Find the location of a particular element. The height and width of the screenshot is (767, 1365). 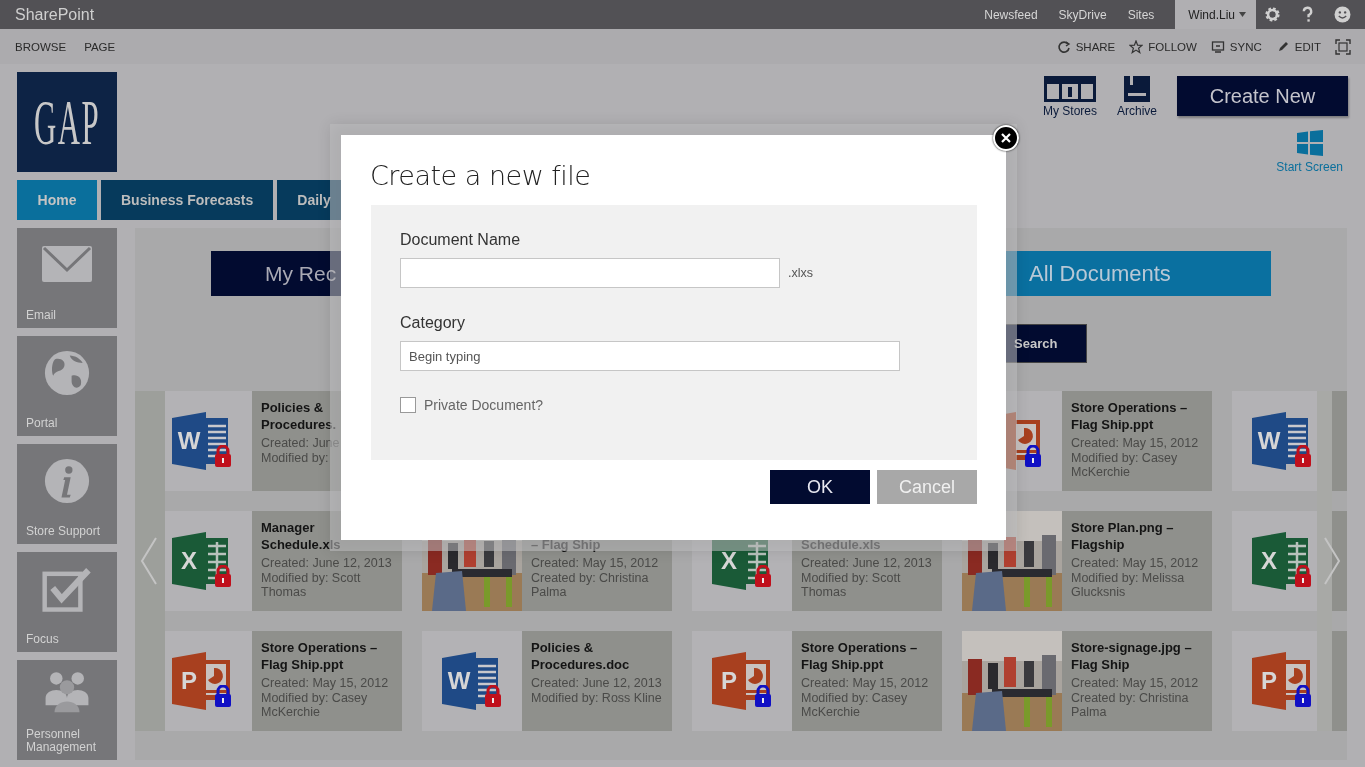

app-tile: Focus is located at coordinates (67, 602).